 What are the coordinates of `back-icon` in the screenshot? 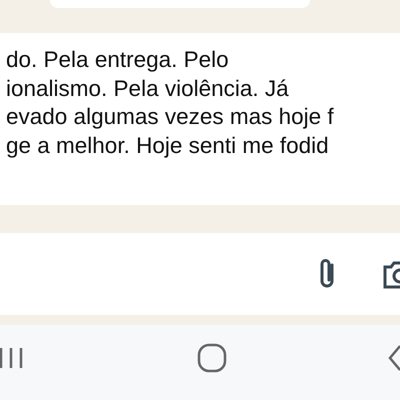 It's located at (393, 357).